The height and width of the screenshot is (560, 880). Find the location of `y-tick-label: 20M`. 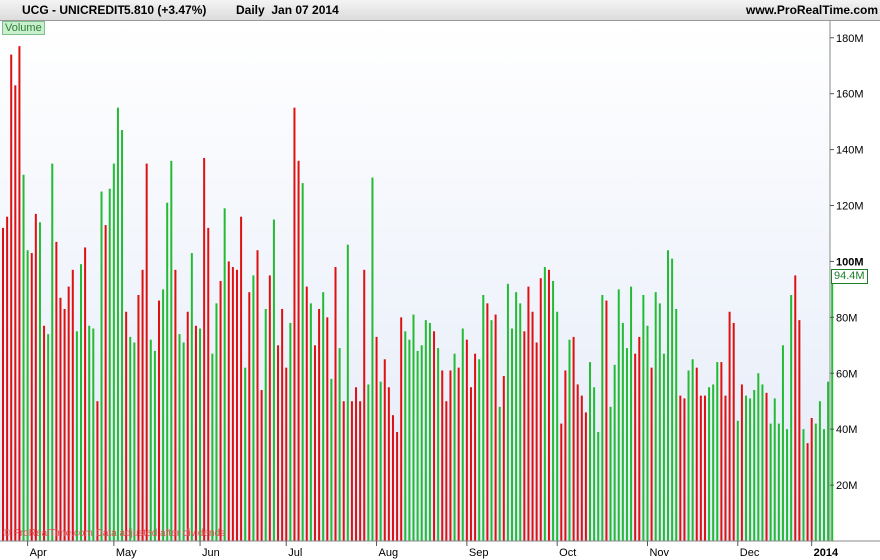

y-tick-label: 20M is located at coordinates (846, 486).